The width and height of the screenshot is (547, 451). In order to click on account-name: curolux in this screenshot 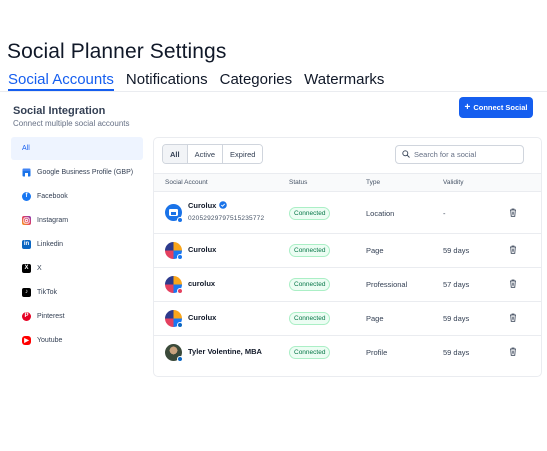, I will do `click(202, 283)`.